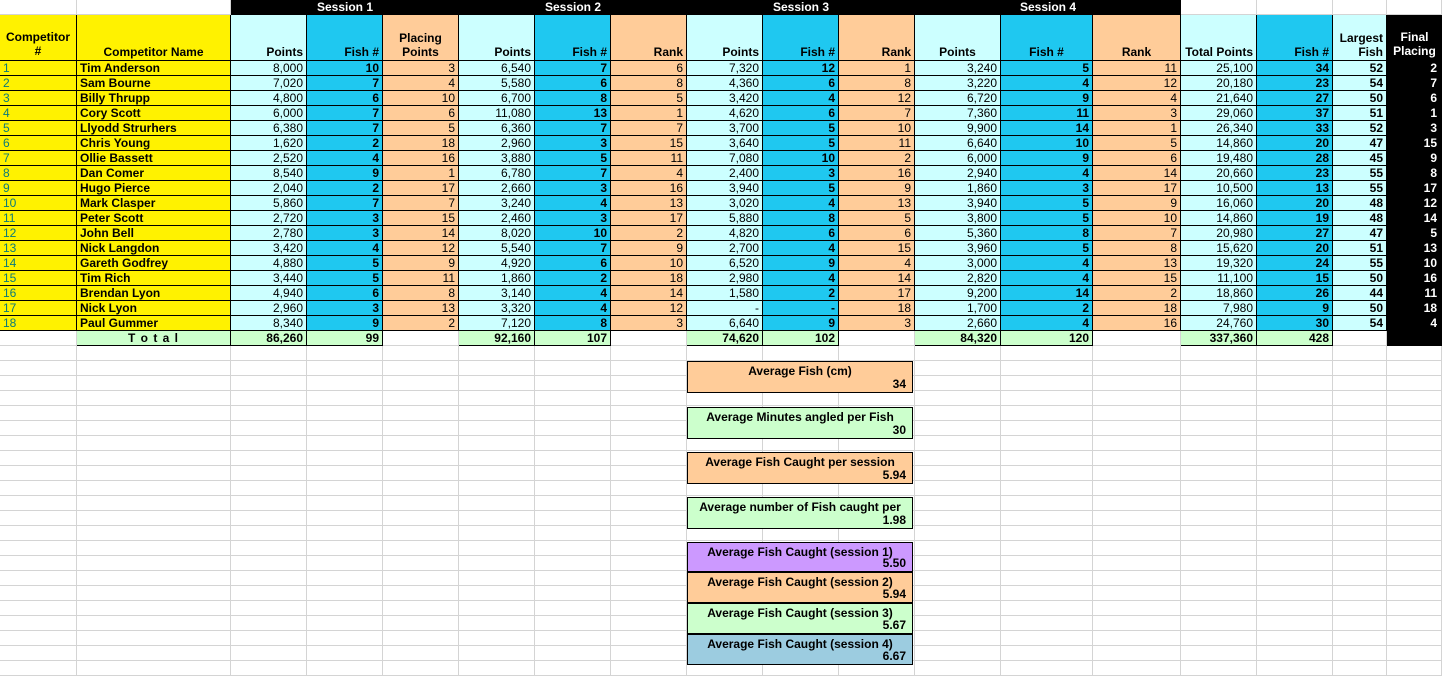 This screenshot has width=1442, height=676. I want to click on s3-fish-cell: 6, so click(801, 83).